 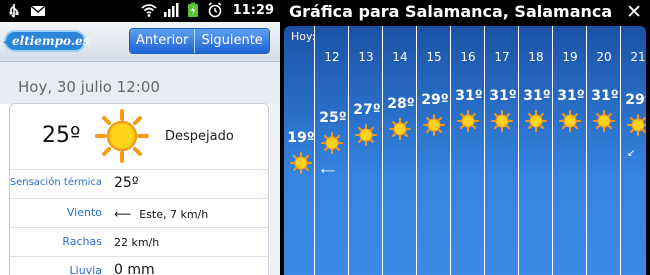 I want to click on detail-value: 0 mm, so click(x=134, y=268).